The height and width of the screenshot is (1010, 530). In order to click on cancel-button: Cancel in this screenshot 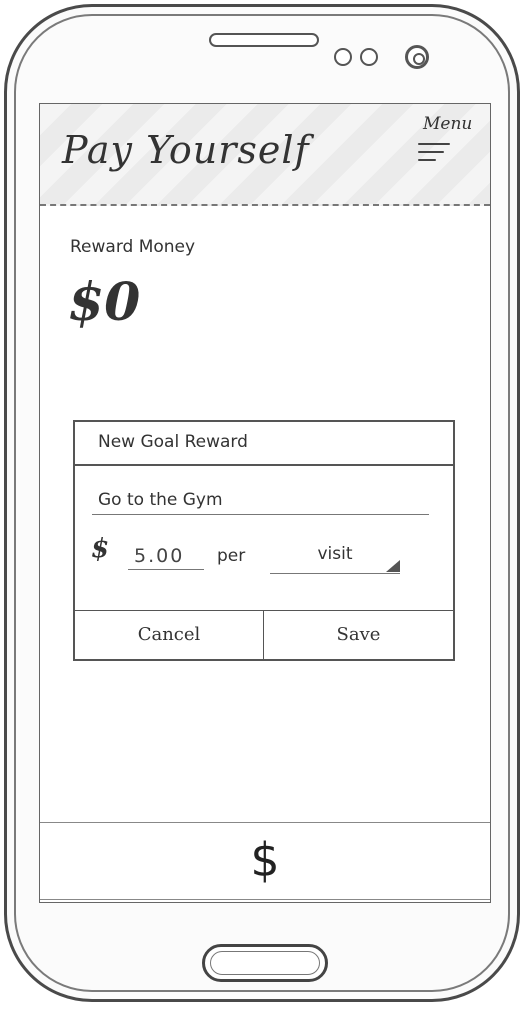, I will do `click(169, 635)`.